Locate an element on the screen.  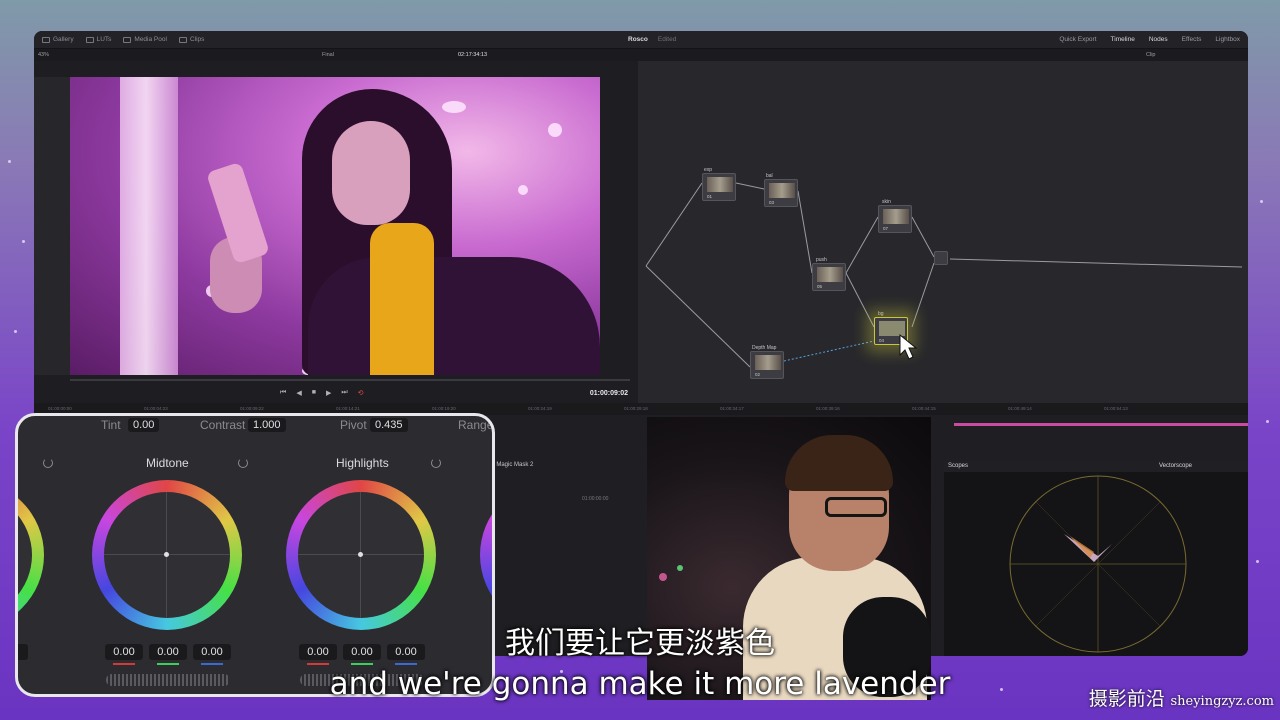
subject-sweater is located at coordinates (402, 299).